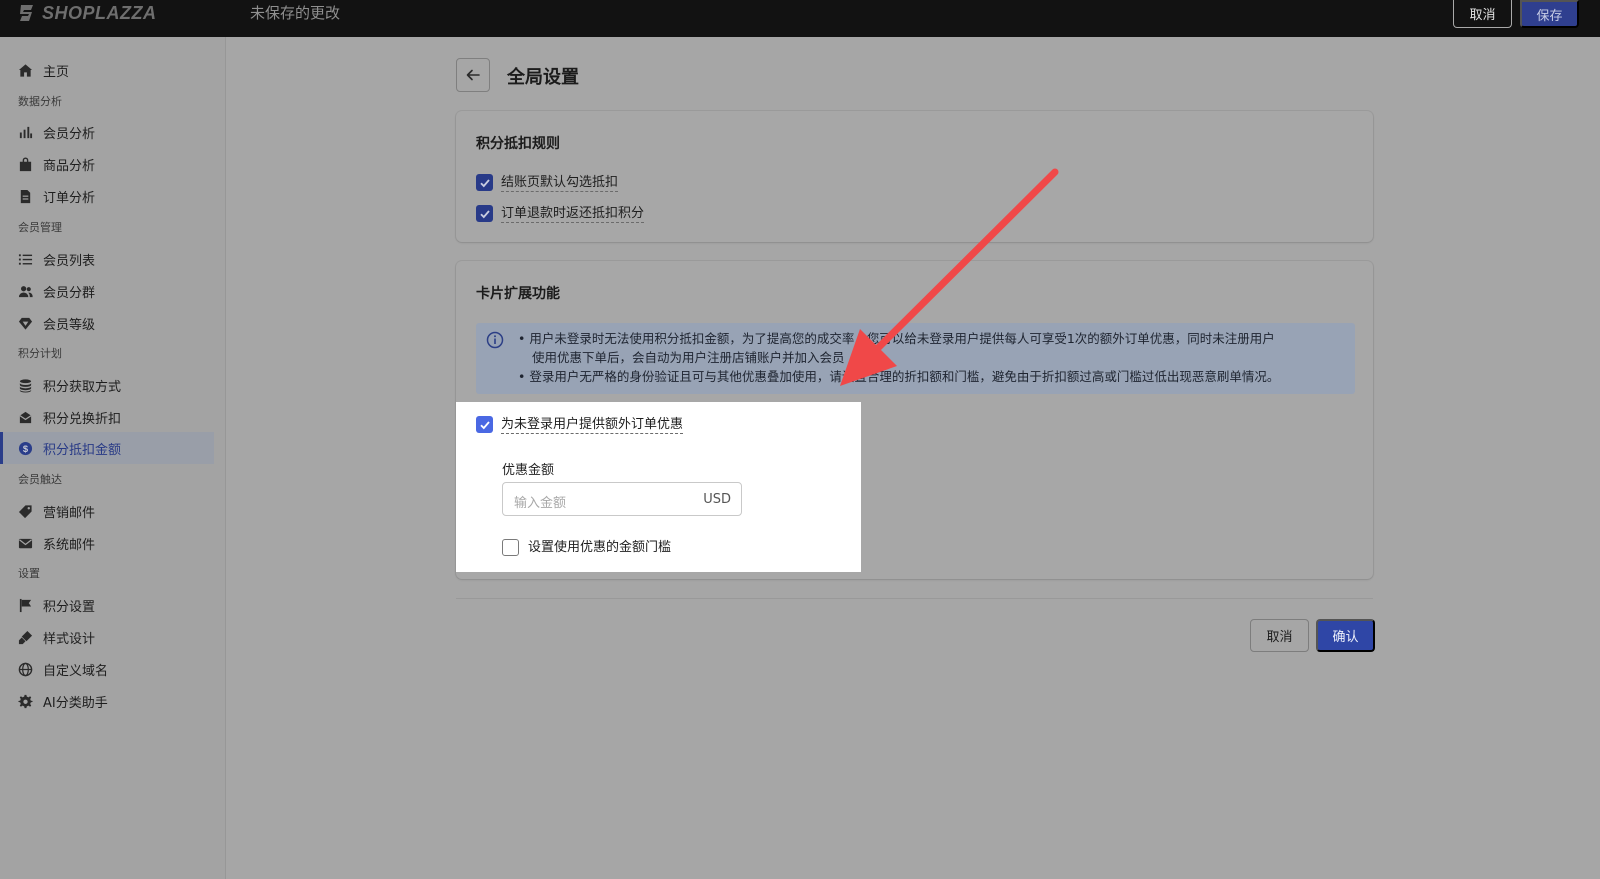  What do you see at coordinates (688, 357) in the screenshot?
I see `info-text-line: 使用优惠下单后，会自动为用户注册店铺账户并加入会员` at bounding box center [688, 357].